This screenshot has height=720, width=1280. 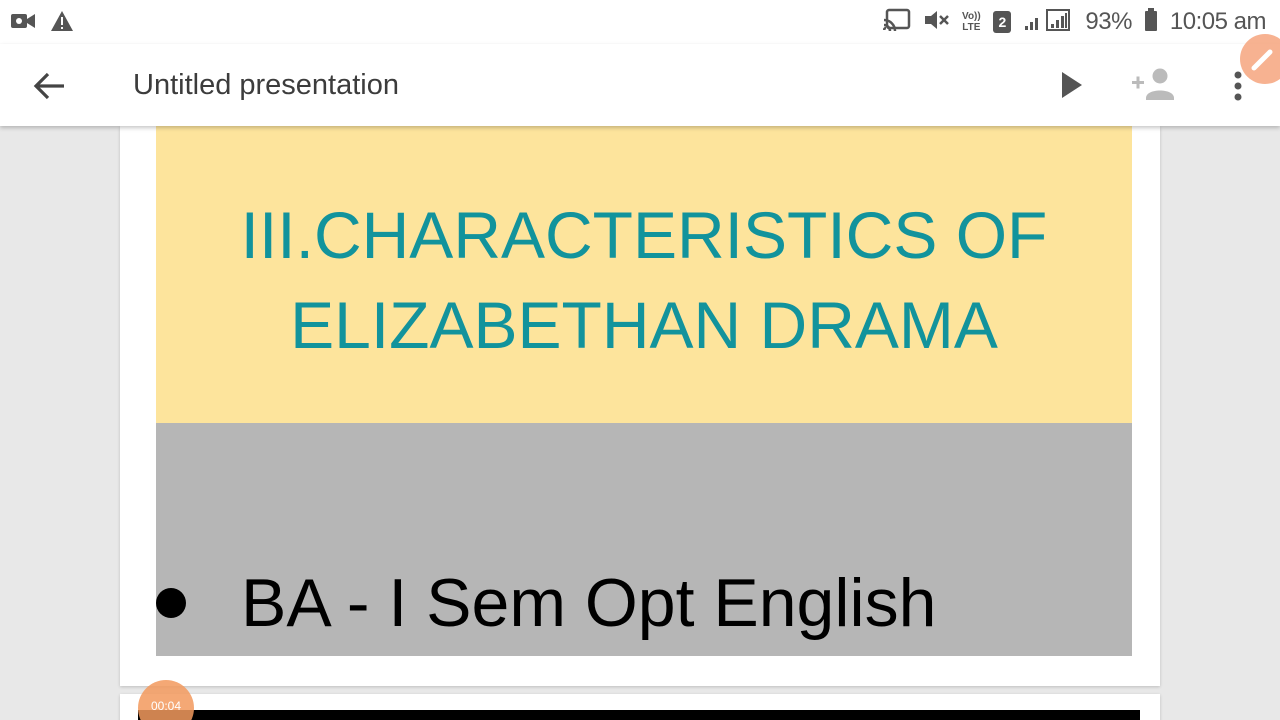 What do you see at coordinates (166, 700) in the screenshot?
I see `recording-timer: 00:04` at bounding box center [166, 700].